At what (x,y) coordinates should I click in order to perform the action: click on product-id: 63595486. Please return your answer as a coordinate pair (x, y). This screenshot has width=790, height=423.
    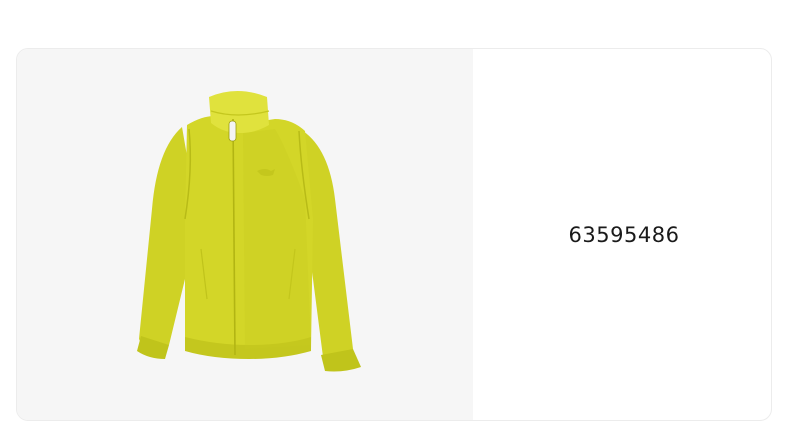
    Looking at the image, I should click on (624, 234).